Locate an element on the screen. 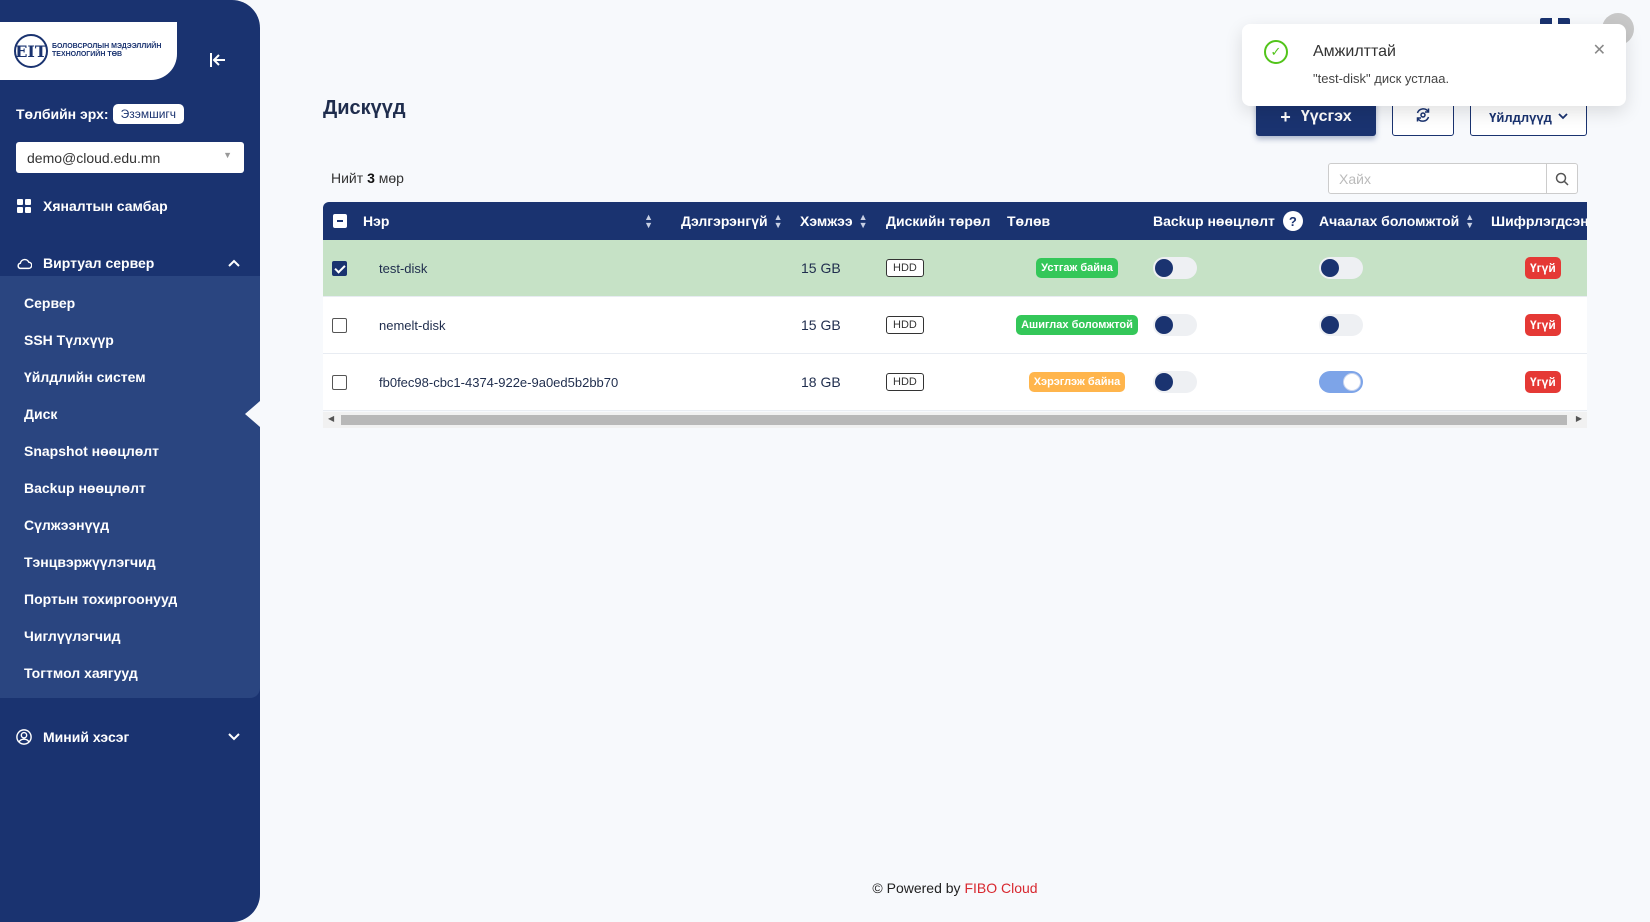  col-details: Дэлгэрэнгүй ▲ ▼ is located at coordinates (732, 221).